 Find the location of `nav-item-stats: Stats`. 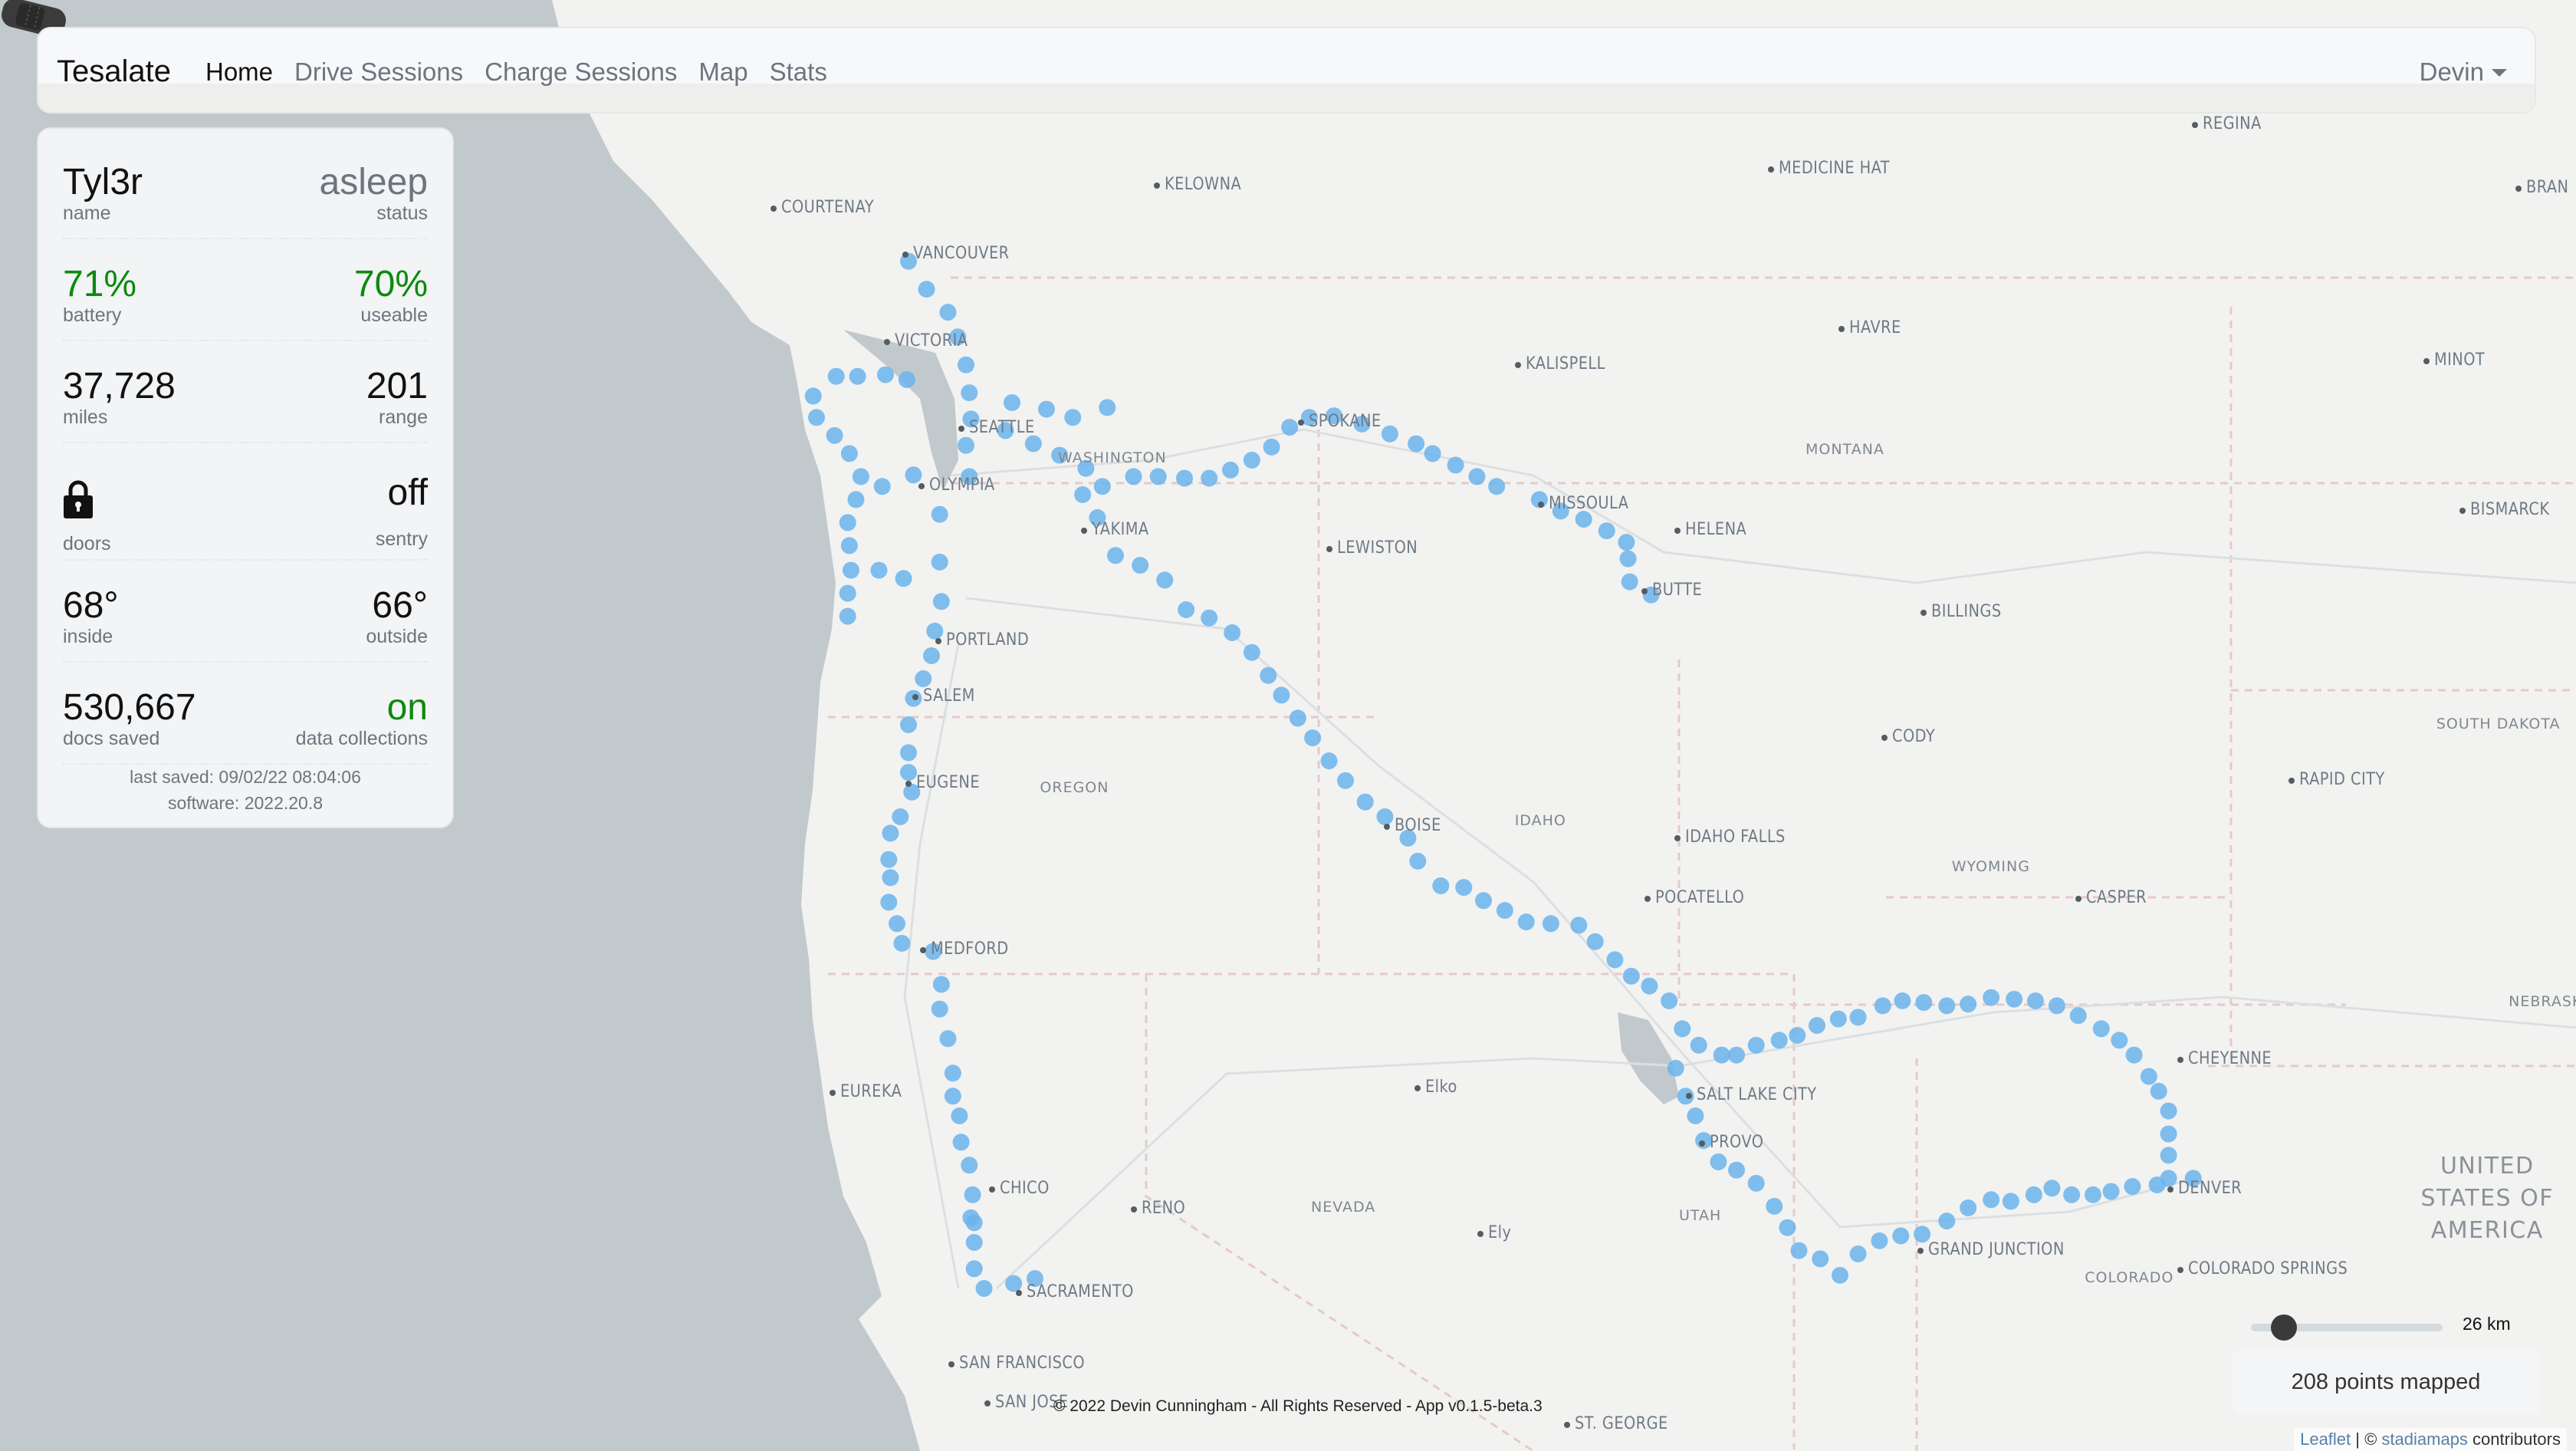

nav-item-stats: Stats is located at coordinates (798, 72).